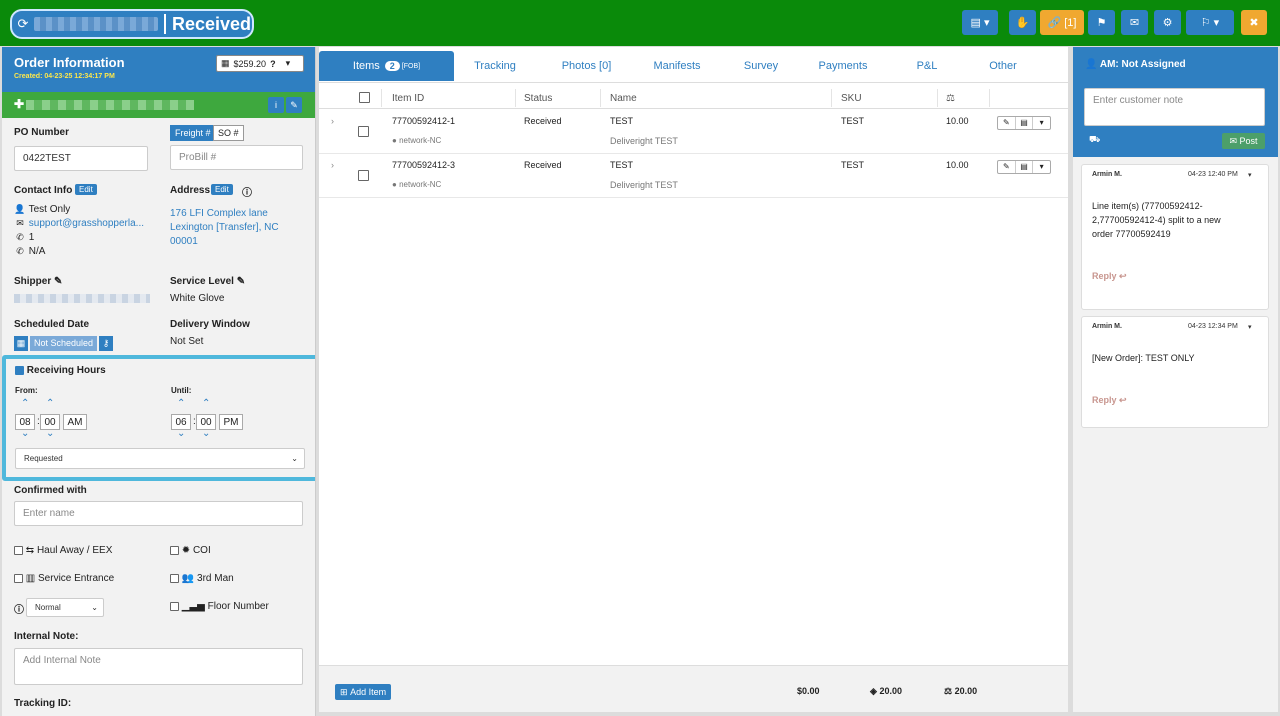 The image size is (1280, 716). Describe the element at coordinates (86, 189) in the screenshot. I see `contact-edit-button: Edit` at that location.